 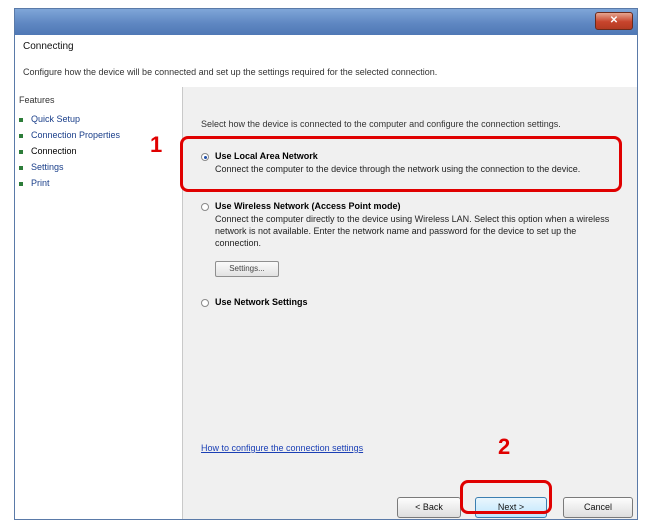 What do you see at coordinates (54, 151) in the screenshot?
I see `sidebar-item-label: Connection` at bounding box center [54, 151].